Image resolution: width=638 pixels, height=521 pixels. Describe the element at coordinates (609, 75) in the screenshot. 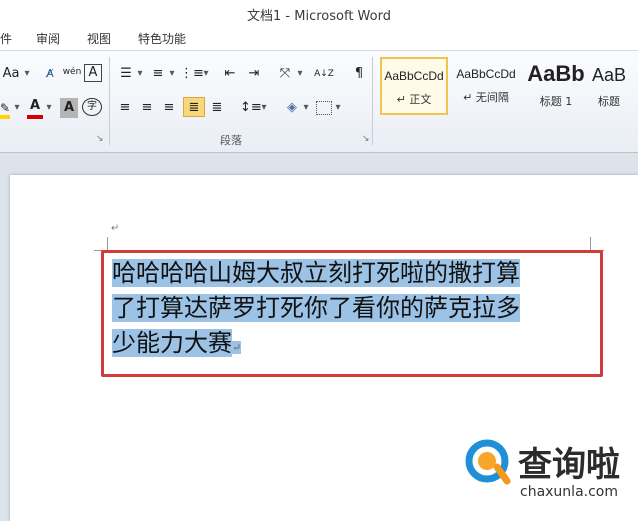

I see `style-sample: AaB` at that location.